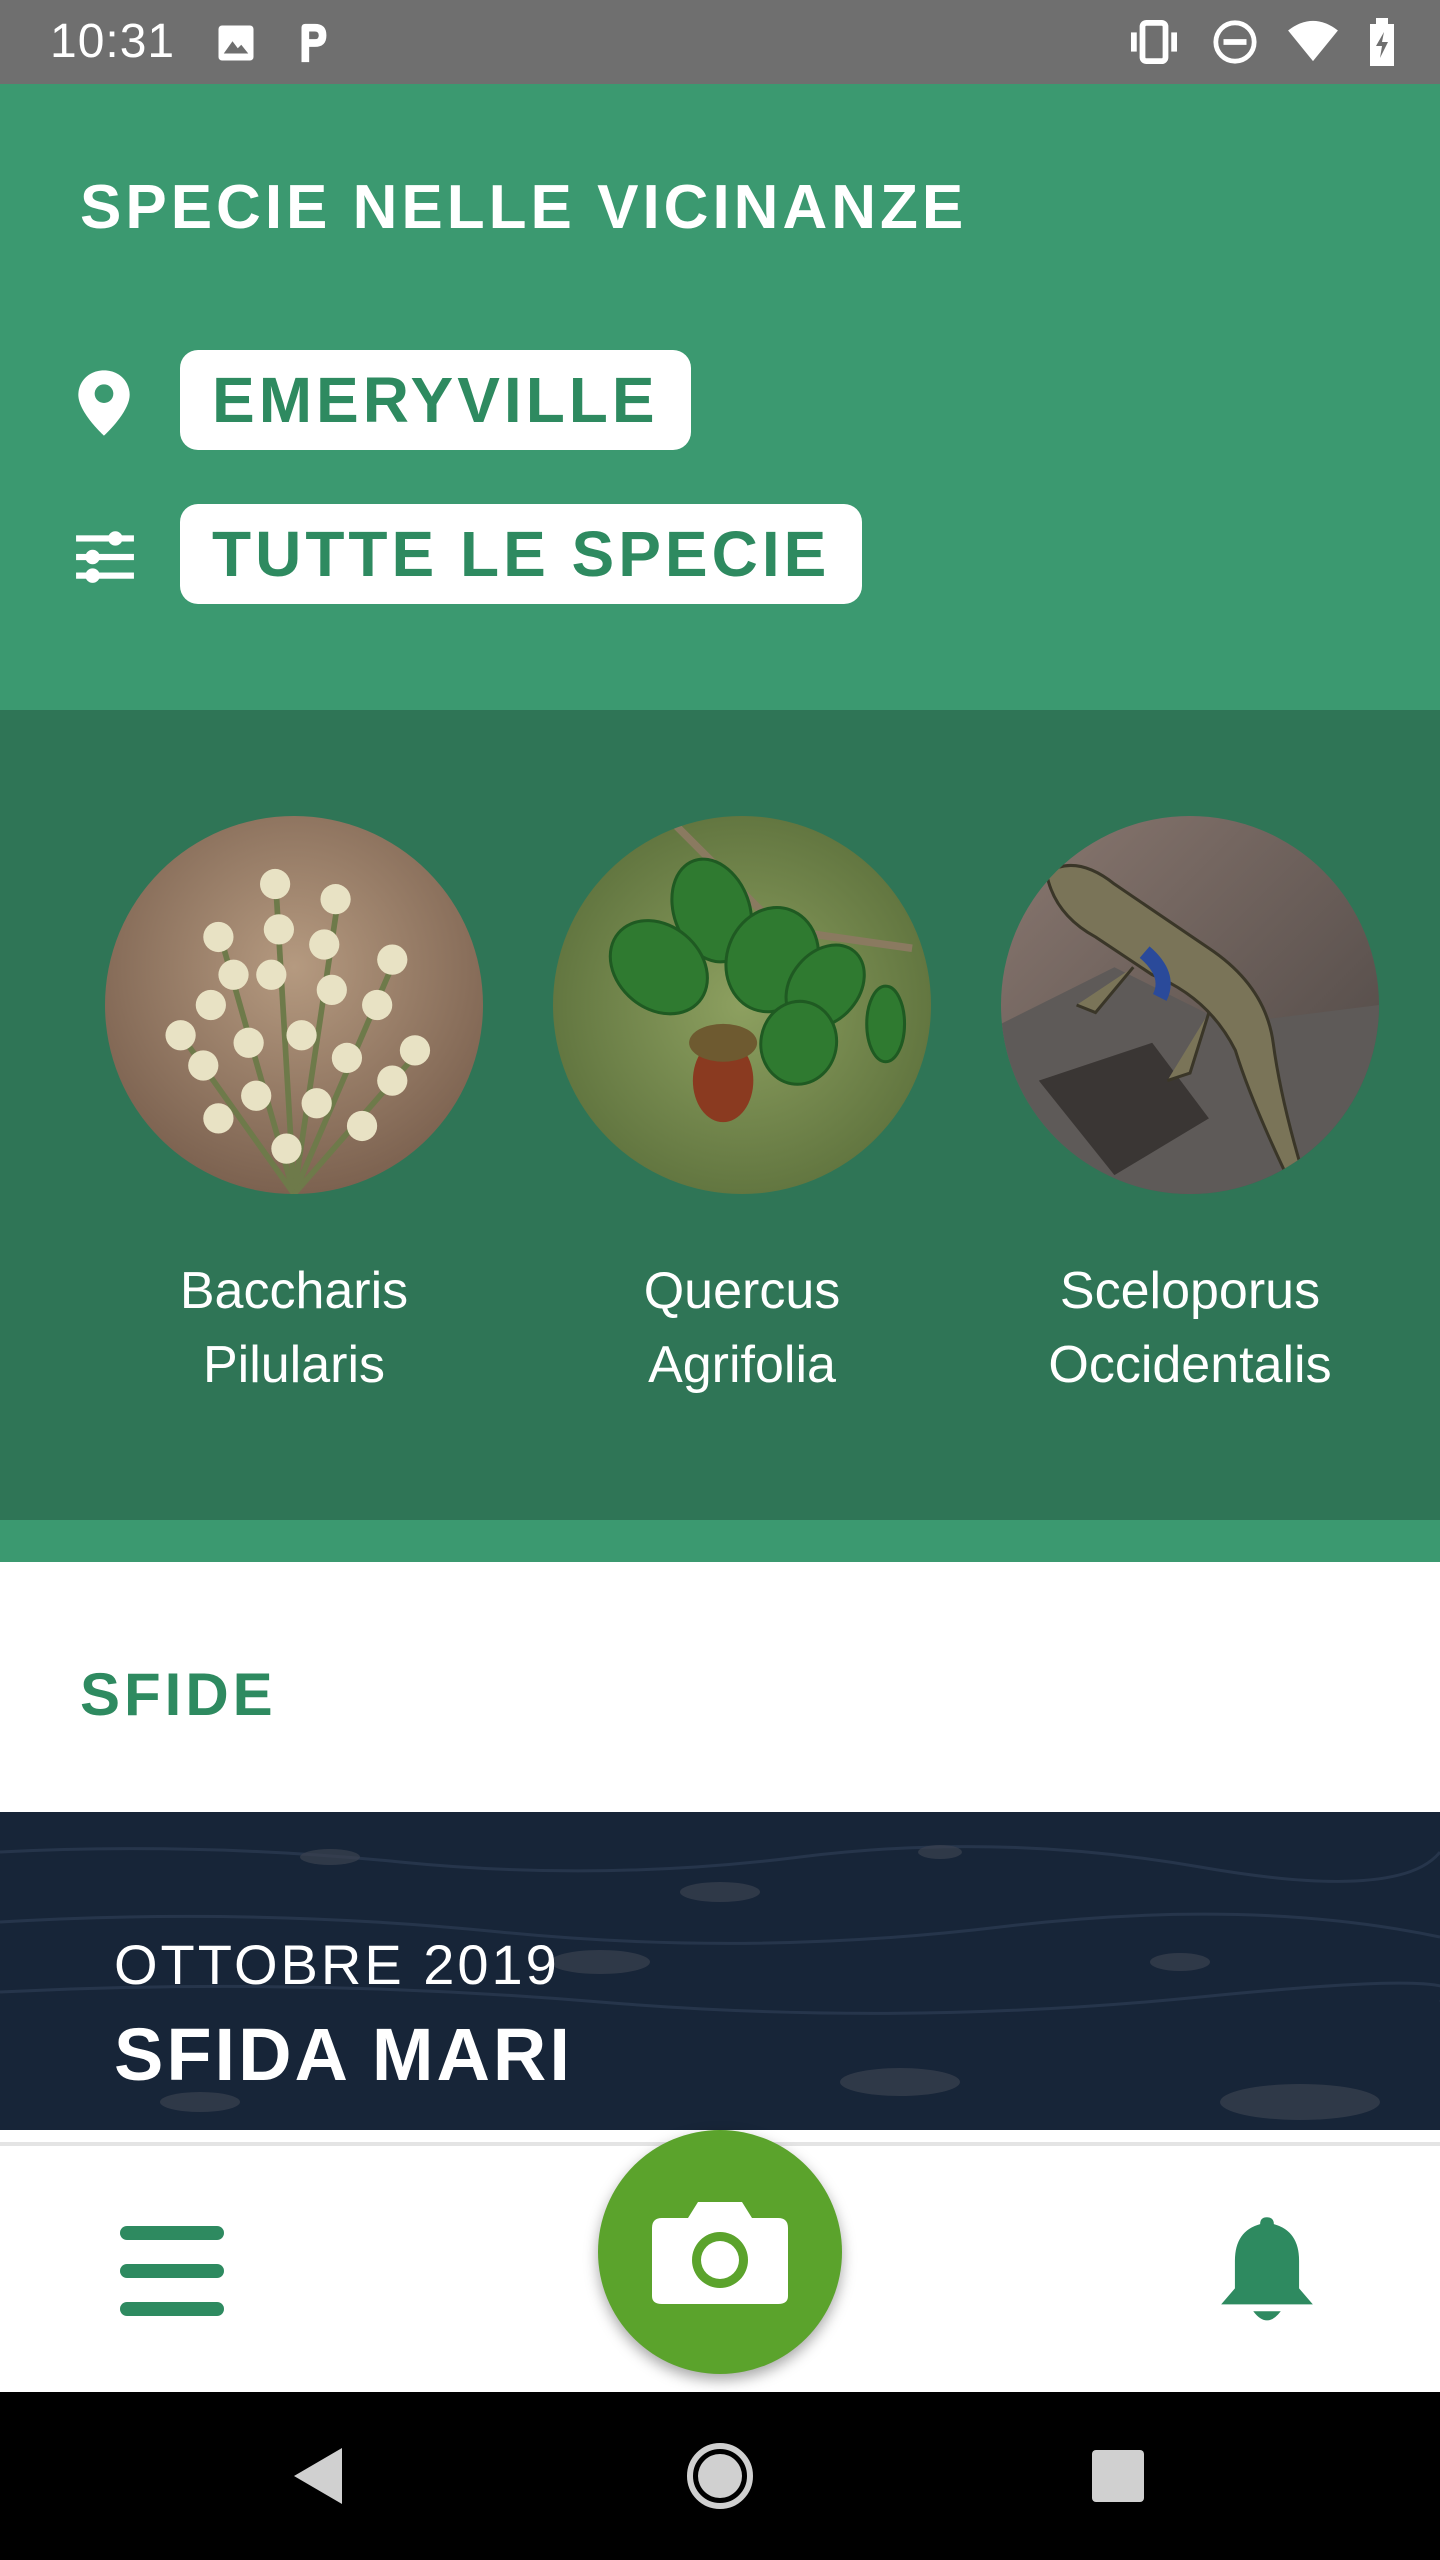 This screenshot has height=2560, width=1440. I want to click on location-pin-icon, so click(104, 403).